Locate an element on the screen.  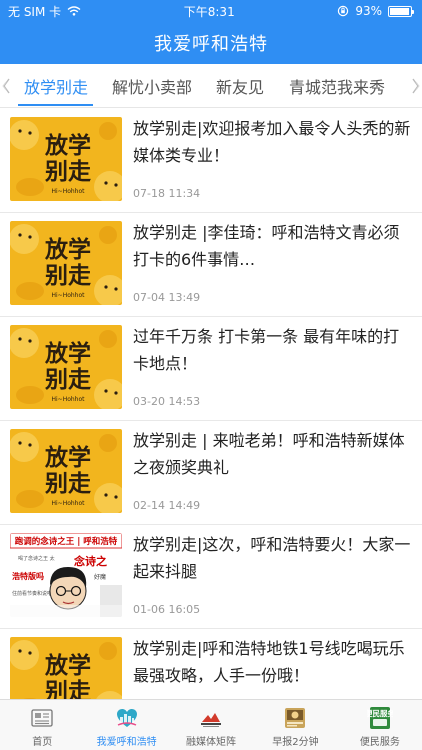
poem-king-banner: 跑调的念诗之王 | 呼和浩特 is located at coordinates (66, 541).